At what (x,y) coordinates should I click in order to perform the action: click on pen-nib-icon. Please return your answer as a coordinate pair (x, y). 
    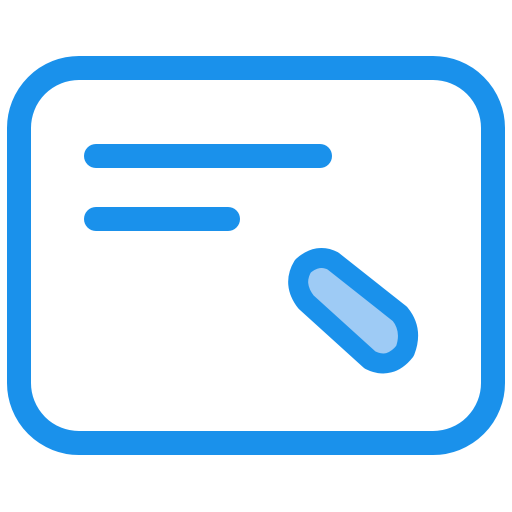
    Looking at the image, I should click on (353, 310).